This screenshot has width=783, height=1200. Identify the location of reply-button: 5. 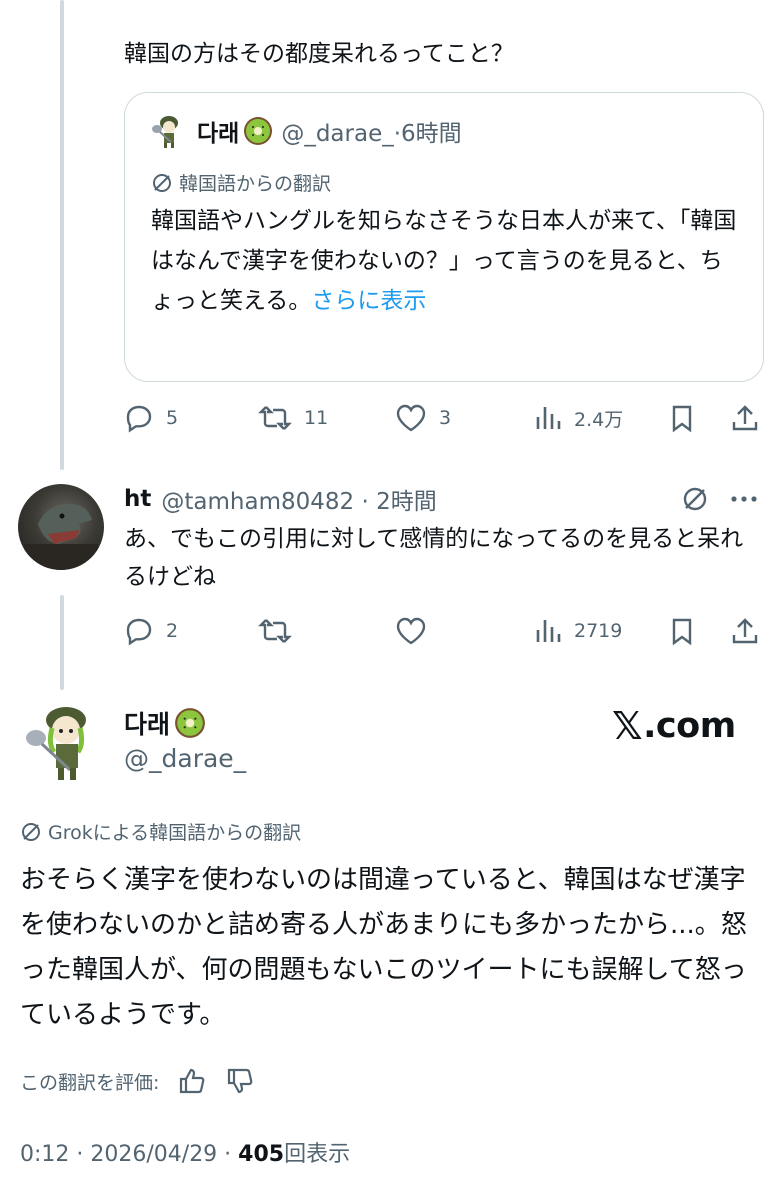
(151, 418).